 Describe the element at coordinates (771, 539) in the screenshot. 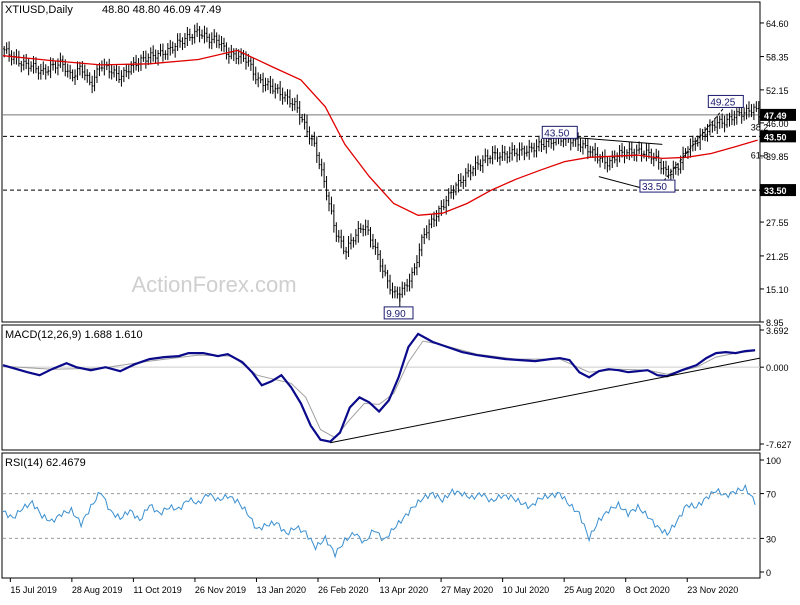

I see `rsi-axis-label: 30` at that location.